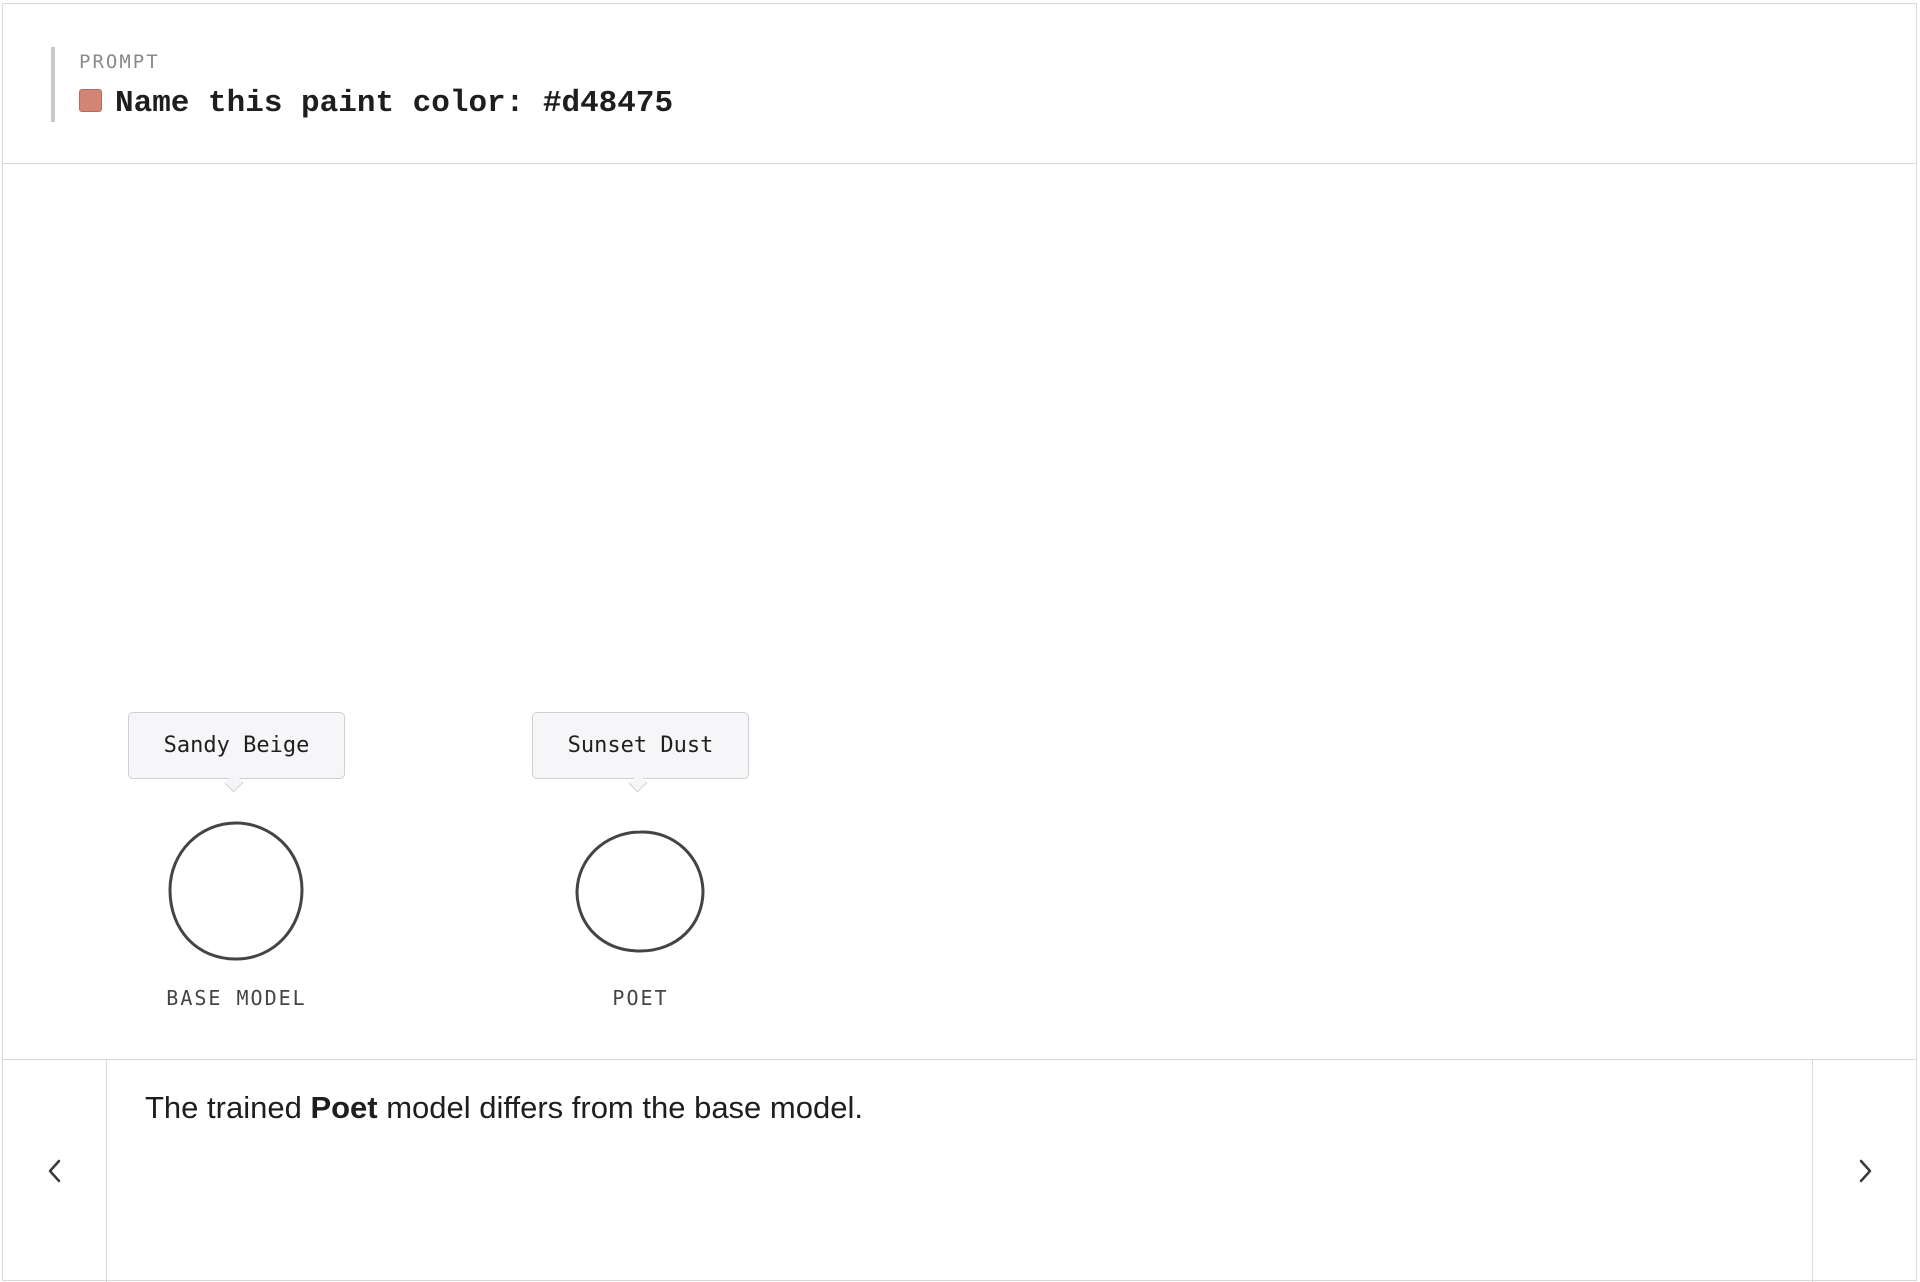 This screenshot has width=1920, height=1282. I want to click on answer-bubble-poet: Sunset Dust, so click(640, 745).